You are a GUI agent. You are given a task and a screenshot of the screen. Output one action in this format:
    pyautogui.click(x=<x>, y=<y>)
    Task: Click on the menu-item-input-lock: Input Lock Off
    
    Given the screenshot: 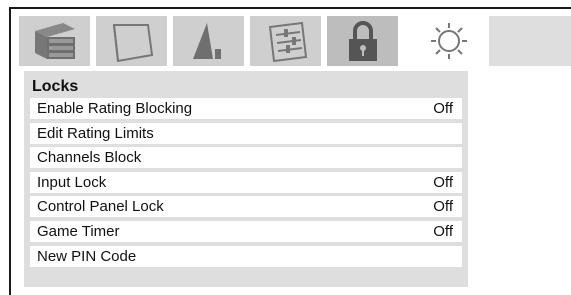 What is the action you would take?
    pyautogui.click(x=246, y=182)
    